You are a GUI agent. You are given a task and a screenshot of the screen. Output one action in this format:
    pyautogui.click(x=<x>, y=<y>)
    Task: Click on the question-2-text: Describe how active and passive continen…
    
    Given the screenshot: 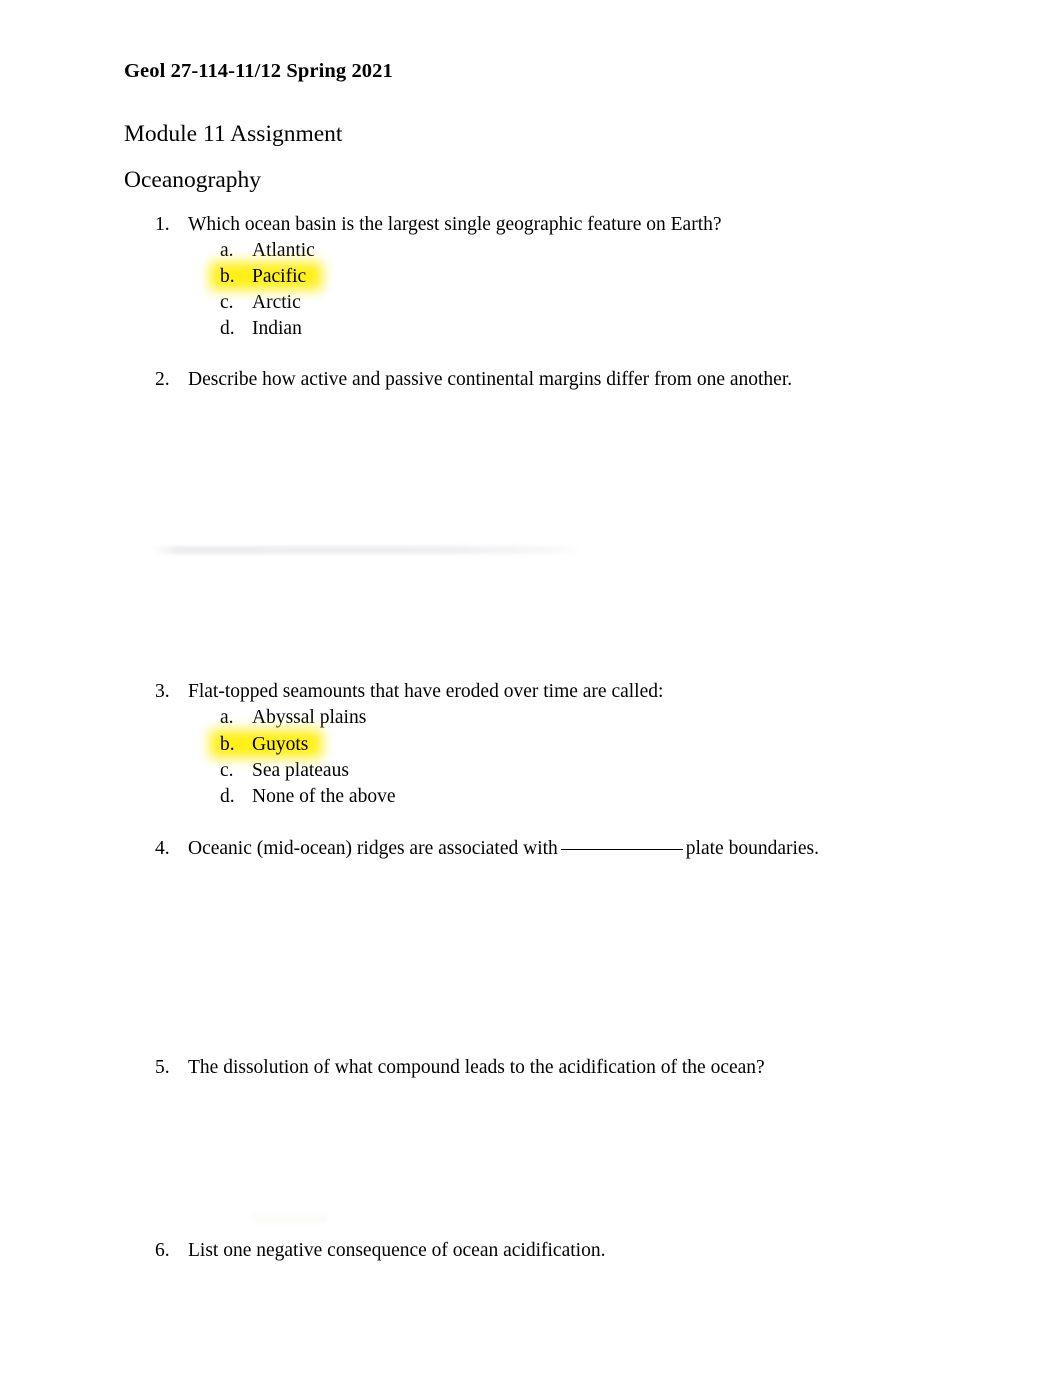 What is the action you would take?
    pyautogui.click(x=490, y=379)
    